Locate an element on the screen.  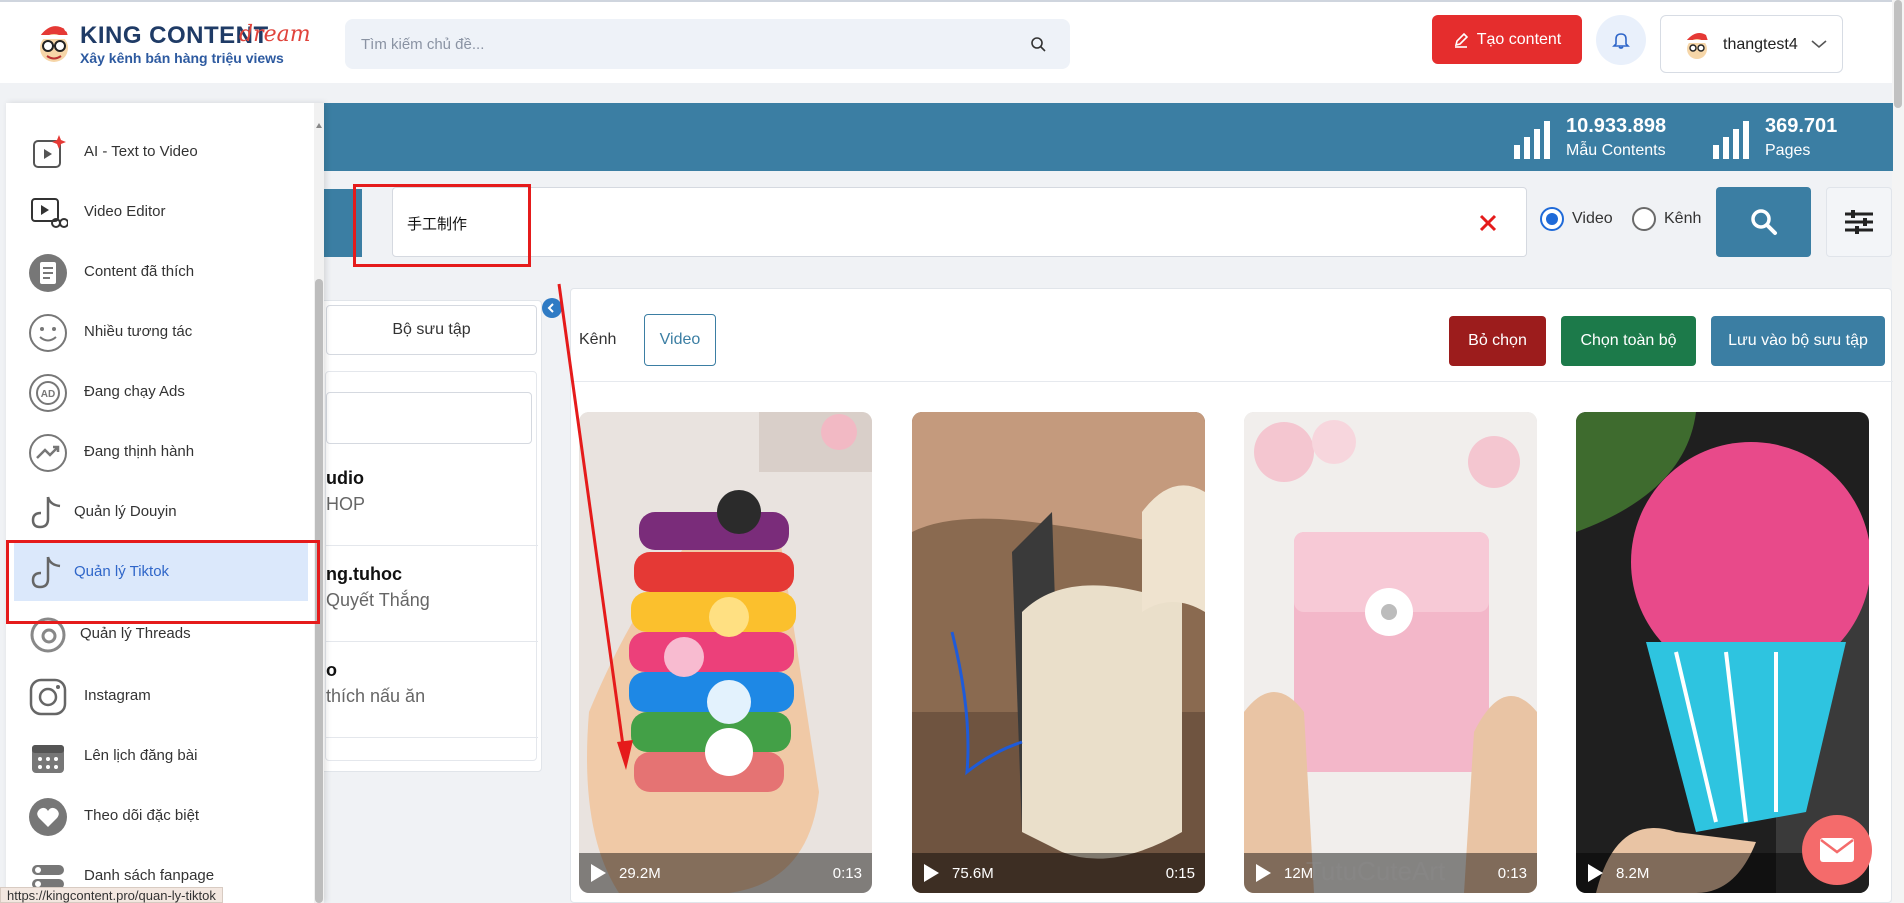
radio-video: Video is located at coordinates (1576, 219).